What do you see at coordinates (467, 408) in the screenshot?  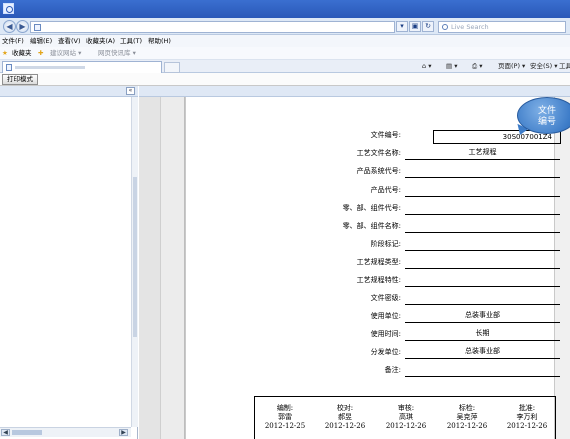 I see `signature-role: 标检:` at bounding box center [467, 408].